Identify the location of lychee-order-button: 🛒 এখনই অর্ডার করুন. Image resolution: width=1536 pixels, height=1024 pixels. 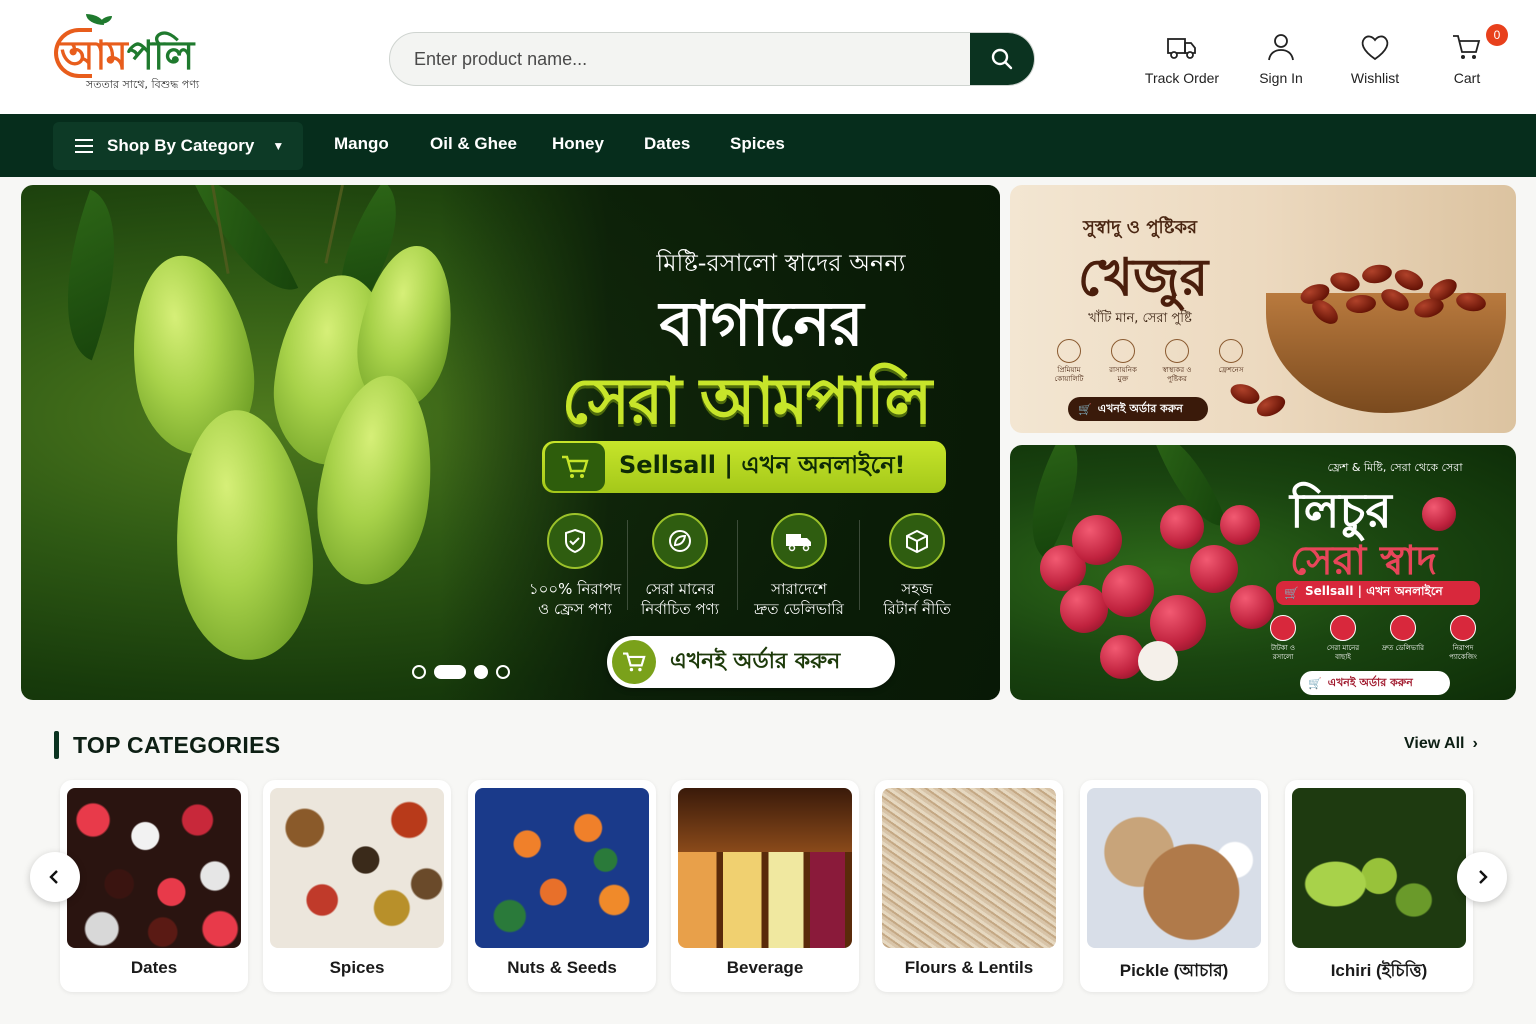
(1375, 683).